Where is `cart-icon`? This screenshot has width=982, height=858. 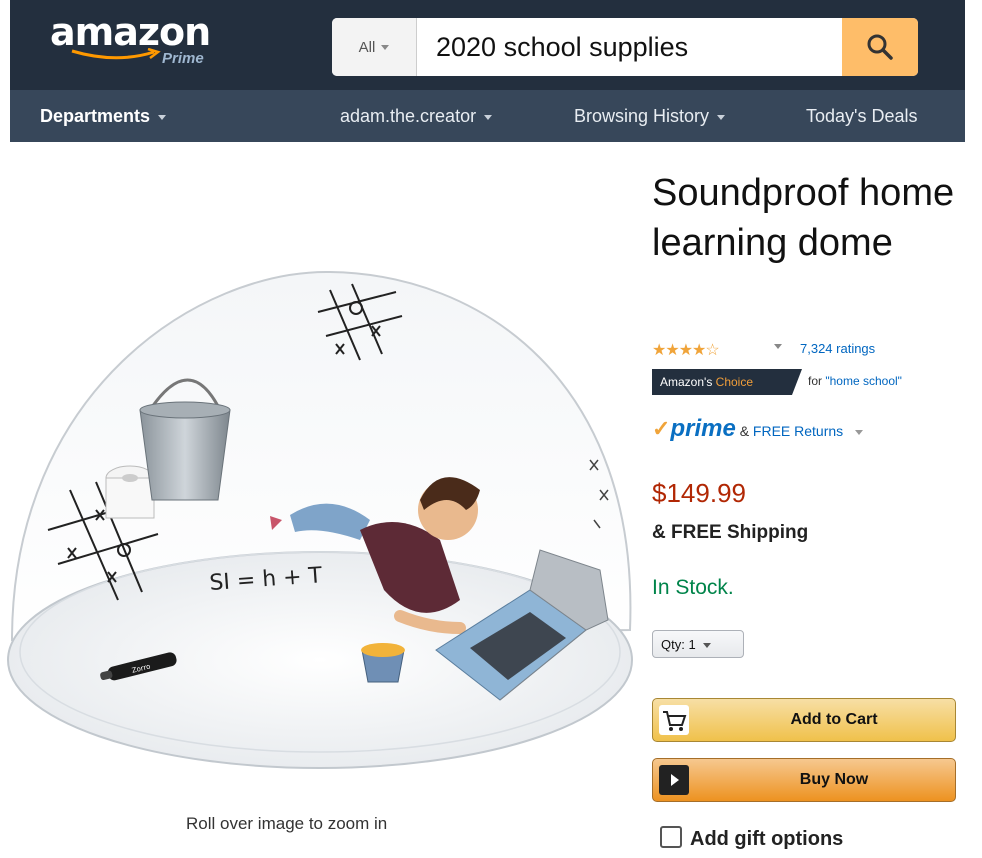
cart-icon is located at coordinates (674, 720).